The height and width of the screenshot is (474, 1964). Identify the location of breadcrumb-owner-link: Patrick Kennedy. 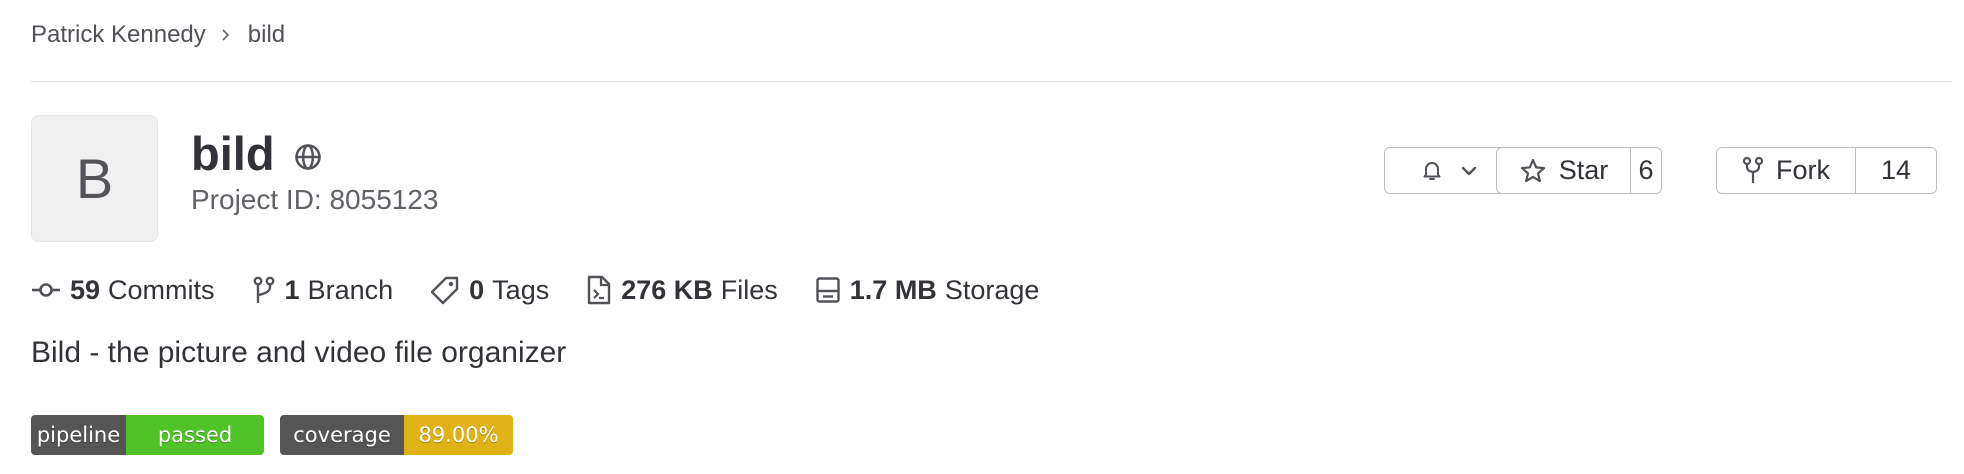
(118, 35).